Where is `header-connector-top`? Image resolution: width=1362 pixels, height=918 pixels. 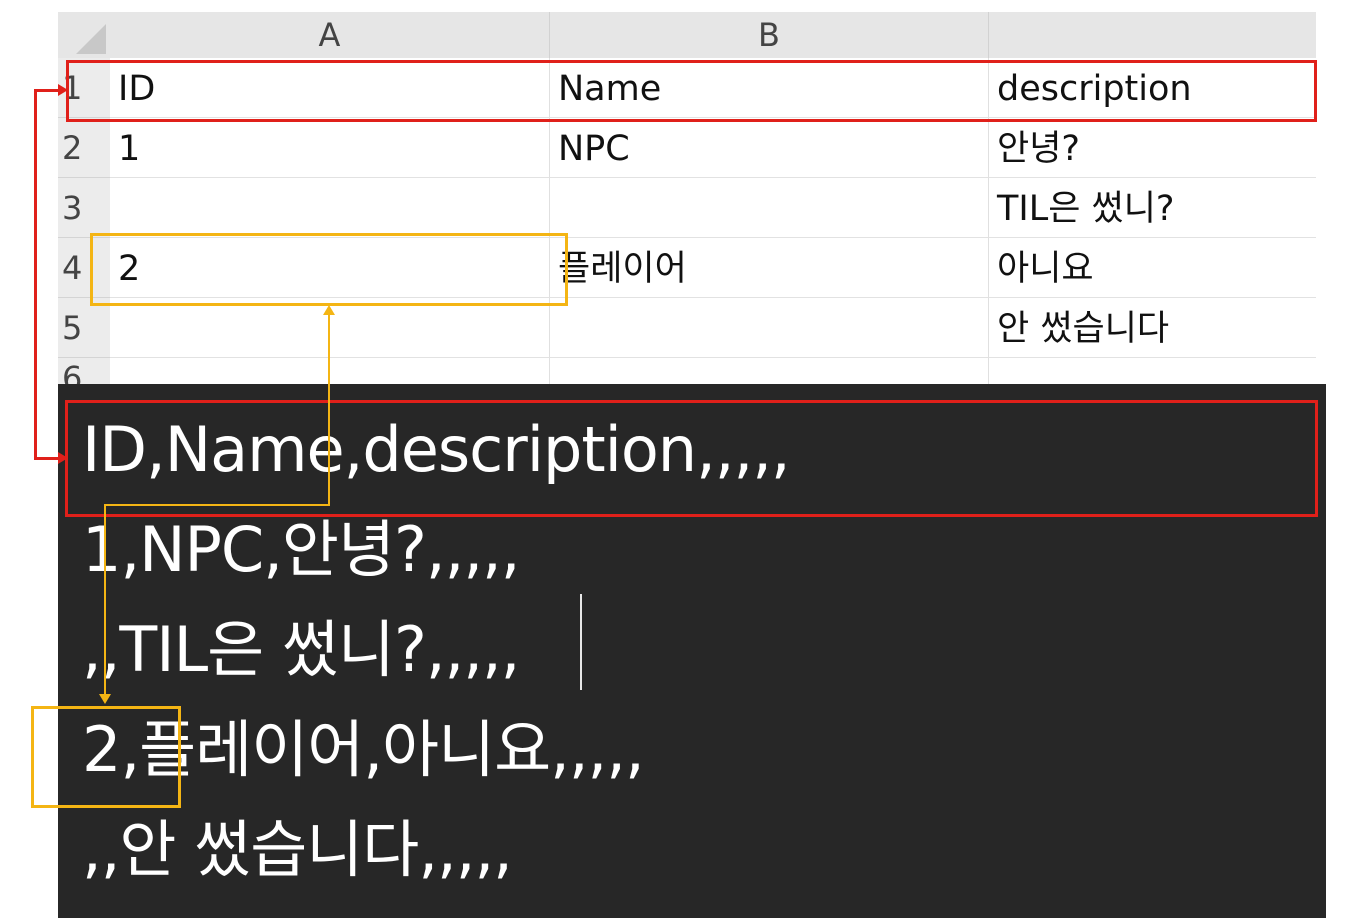 header-connector-top is located at coordinates (47, 90).